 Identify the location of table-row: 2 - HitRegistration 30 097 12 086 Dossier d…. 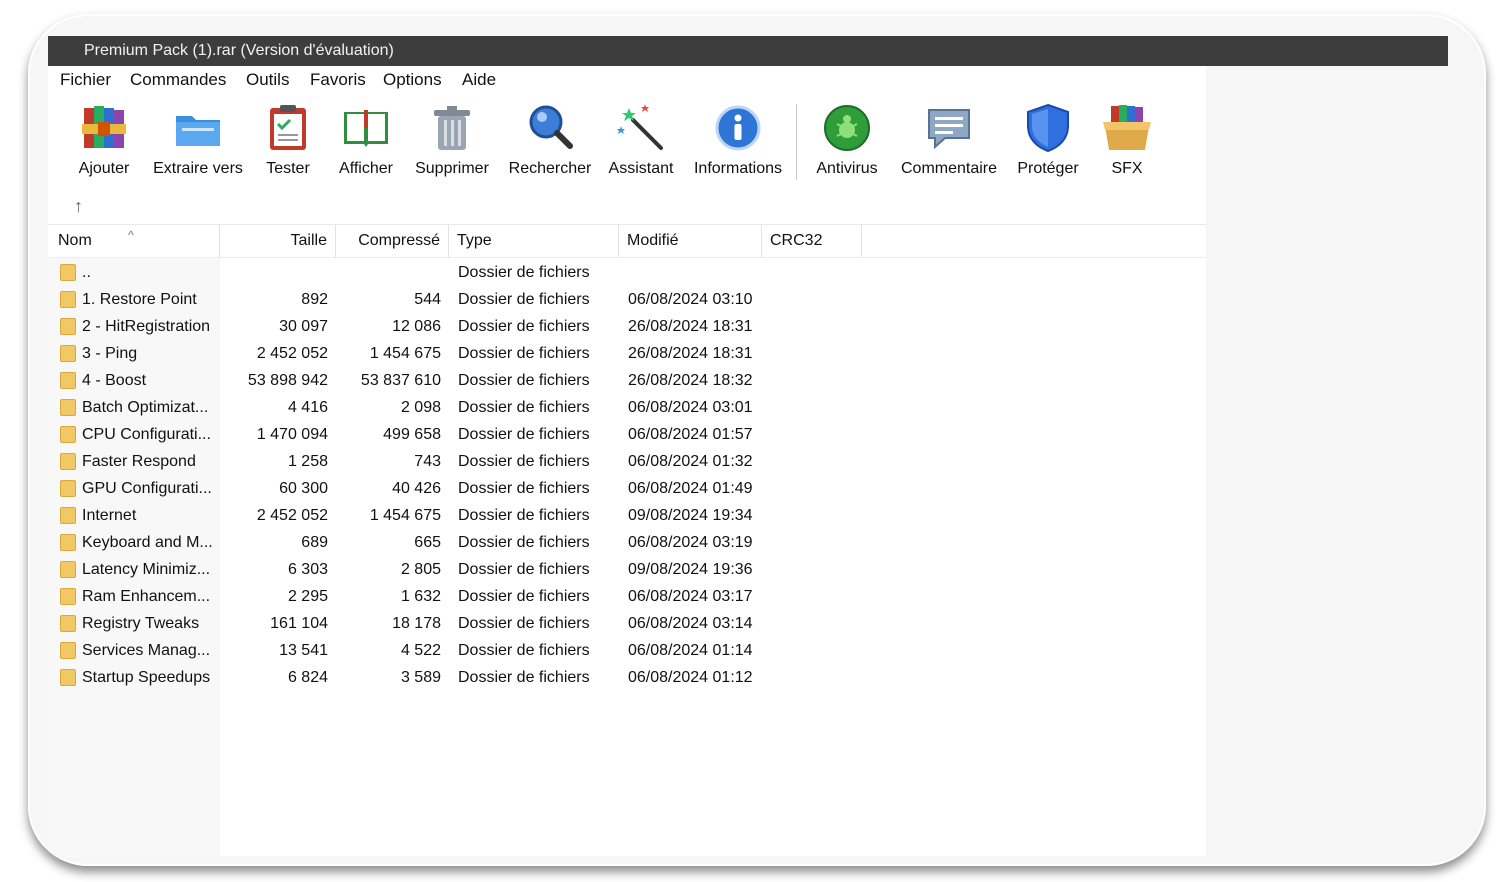
(627, 326).